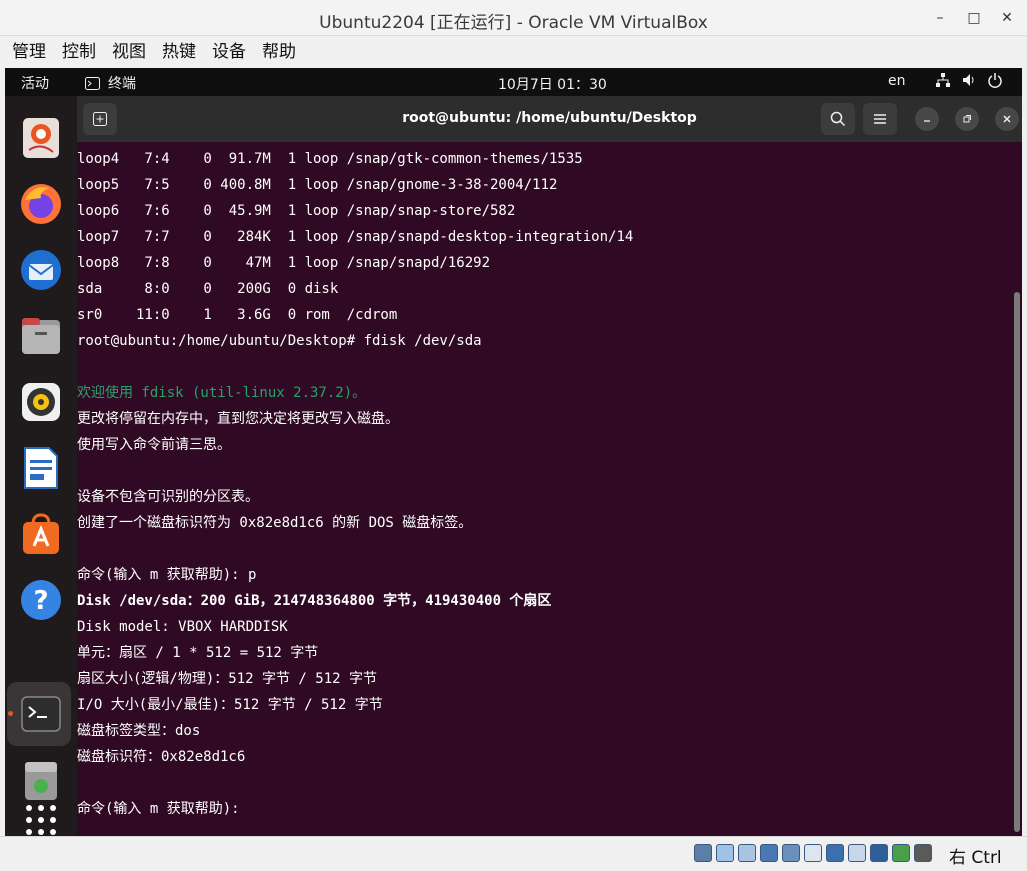 This screenshot has height=871, width=1027. I want to click on terminal-line: sda 8:0 0 200G 0 disk, so click(208, 289).